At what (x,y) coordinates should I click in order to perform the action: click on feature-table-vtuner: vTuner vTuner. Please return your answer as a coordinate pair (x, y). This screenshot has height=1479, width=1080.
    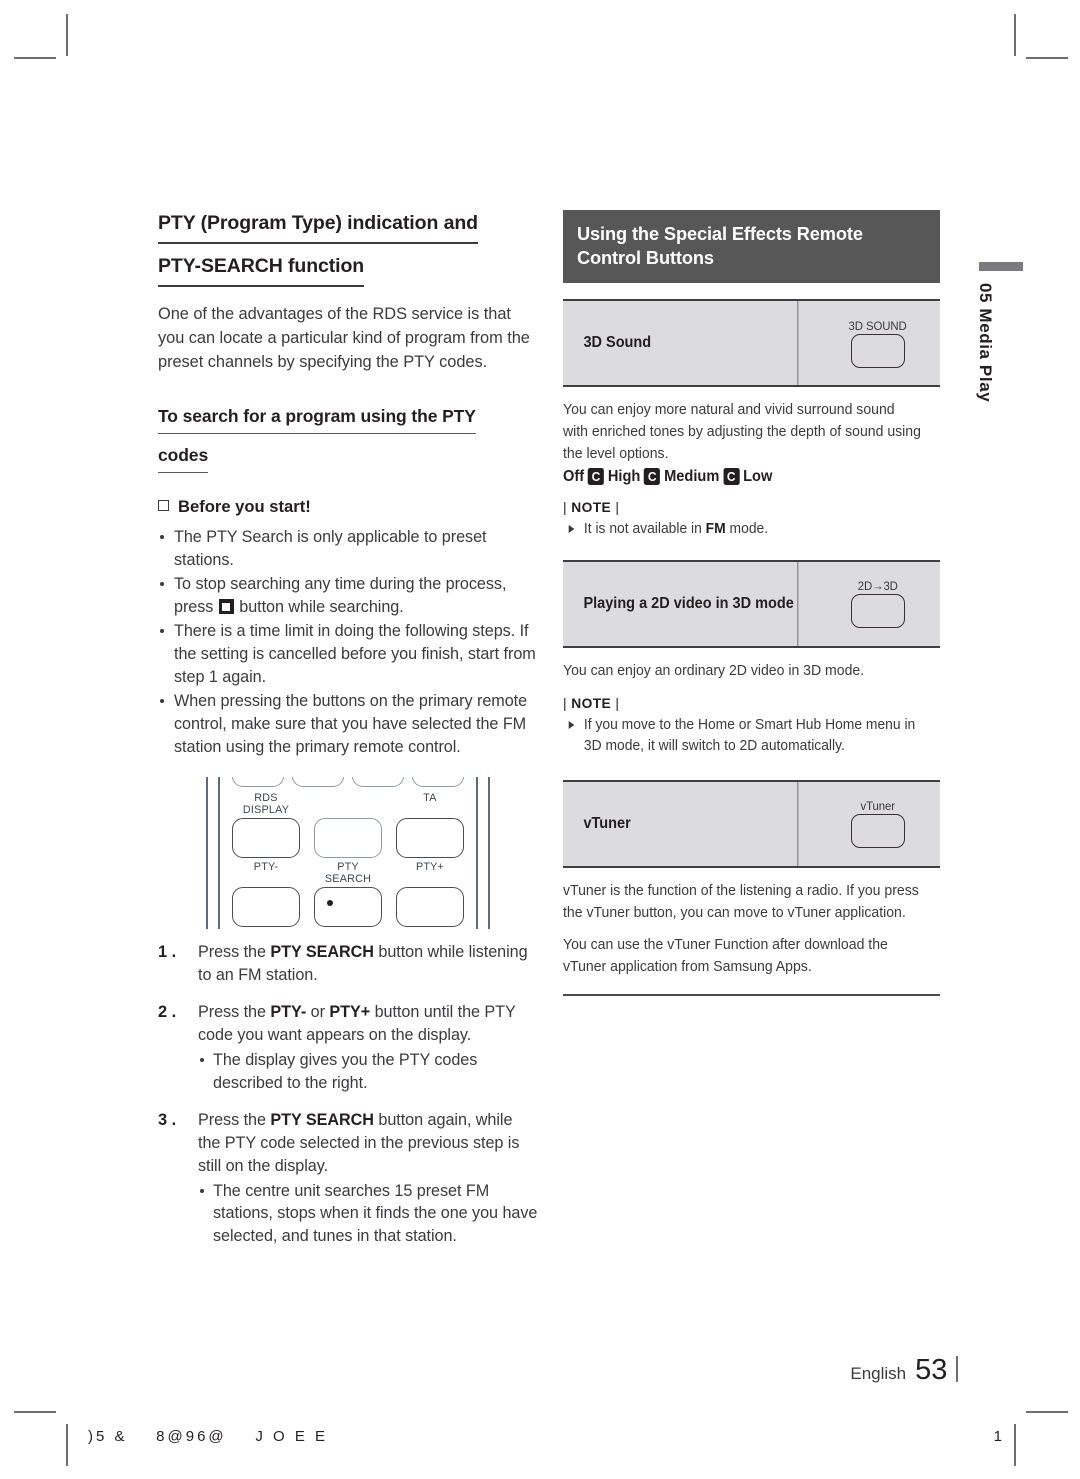
    Looking at the image, I should click on (751, 823).